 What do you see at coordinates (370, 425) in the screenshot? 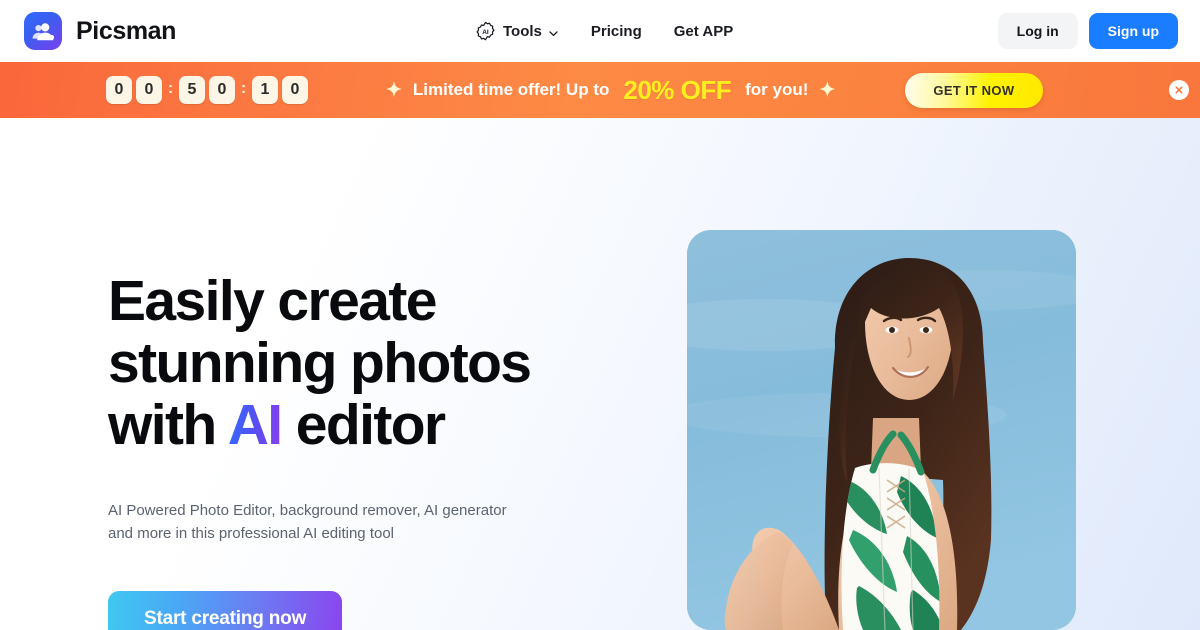
I see `headline-line-3-after: editor` at bounding box center [370, 425].